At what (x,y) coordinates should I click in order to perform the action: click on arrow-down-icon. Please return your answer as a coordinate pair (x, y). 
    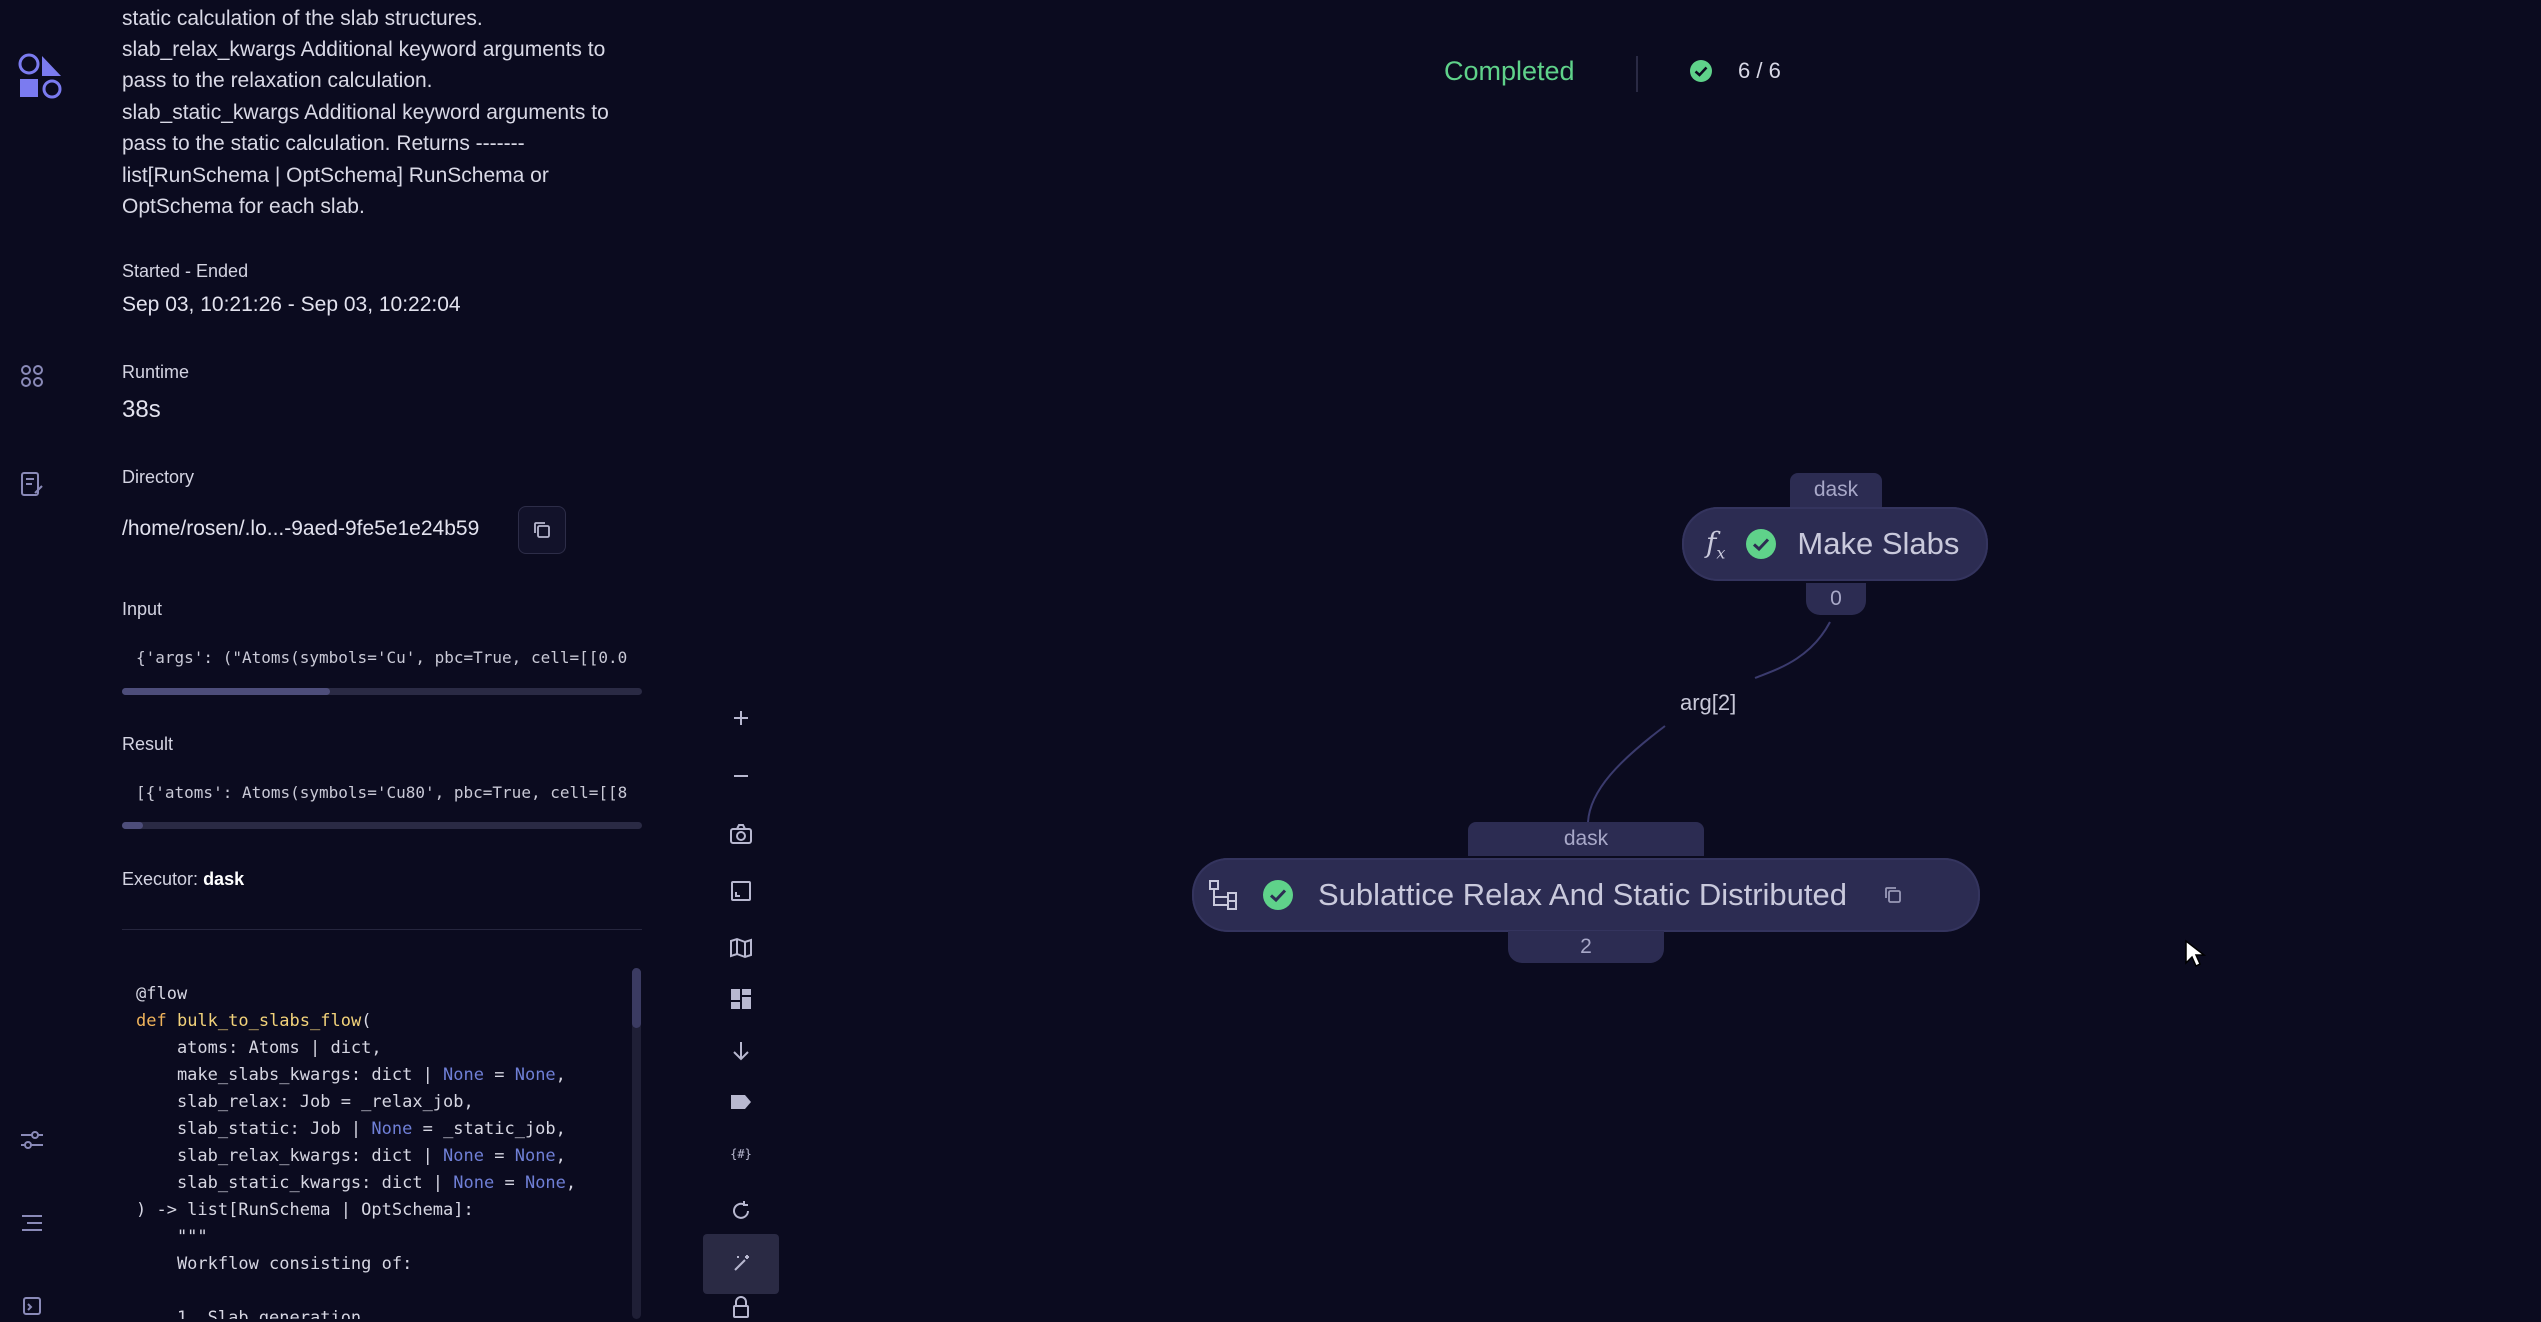
    Looking at the image, I should click on (741, 1051).